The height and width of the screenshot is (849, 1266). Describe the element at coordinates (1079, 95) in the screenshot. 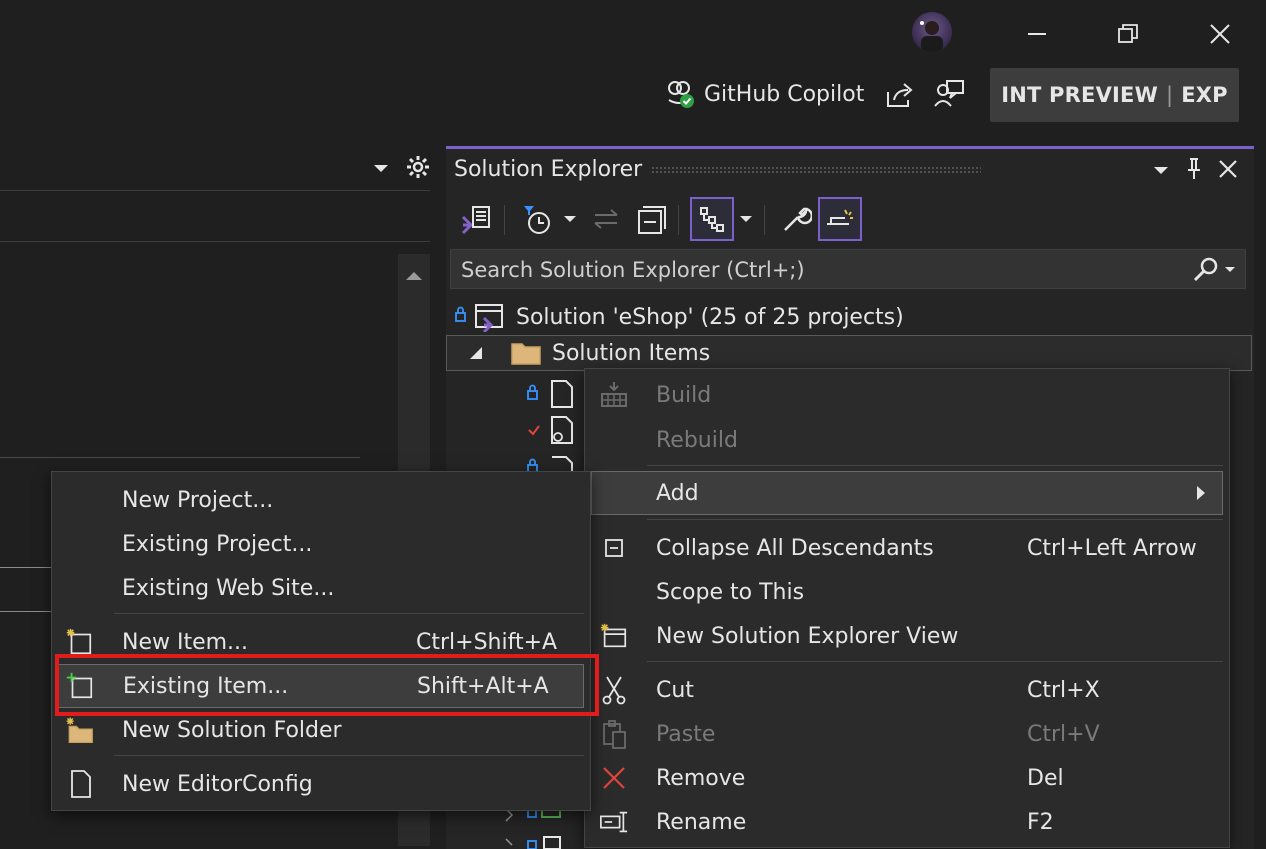

I see `badge-left-text: INT PREVIEW` at that location.